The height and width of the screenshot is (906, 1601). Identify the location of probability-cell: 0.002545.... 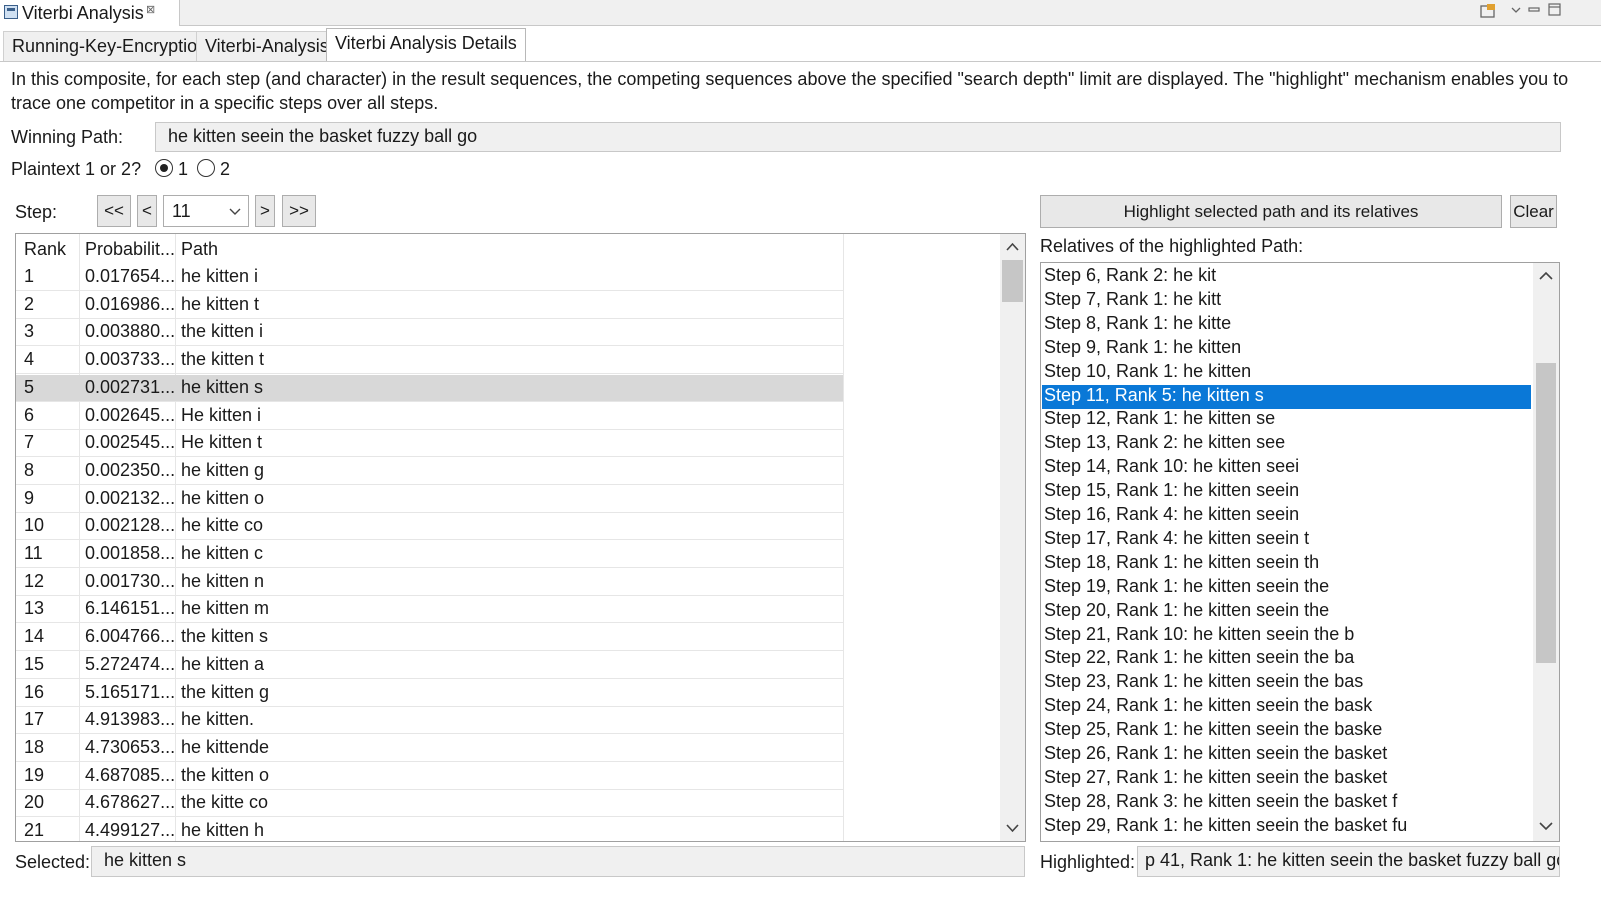
(130, 442).